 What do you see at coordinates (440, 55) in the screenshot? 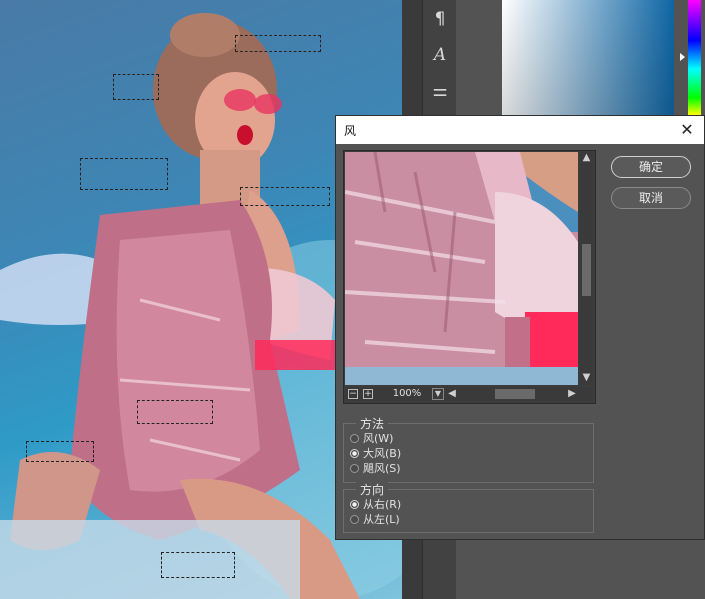
I see `character-icon: A` at bounding box center [440, 55].